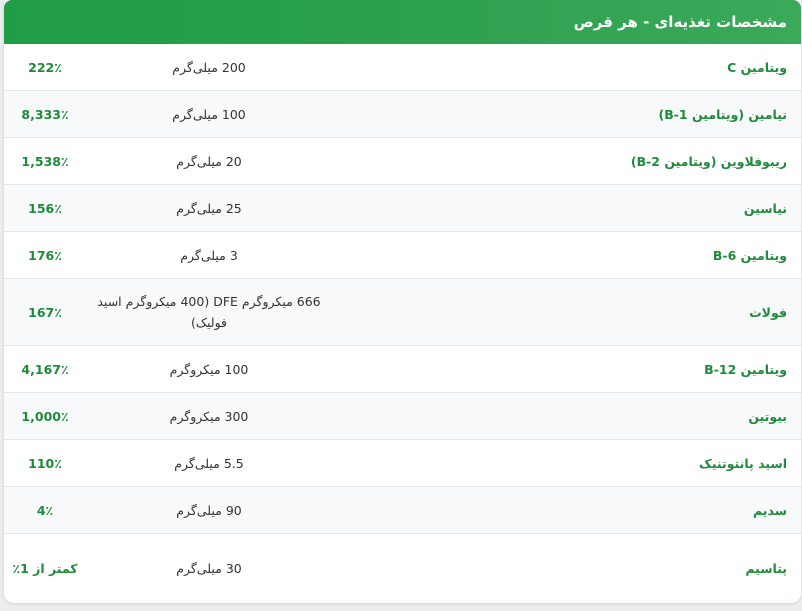  What do you see at coordinates (767, 416) in the screenshot?
I see `nutrient-name: بیوتین` at bounding box center [767, 416].